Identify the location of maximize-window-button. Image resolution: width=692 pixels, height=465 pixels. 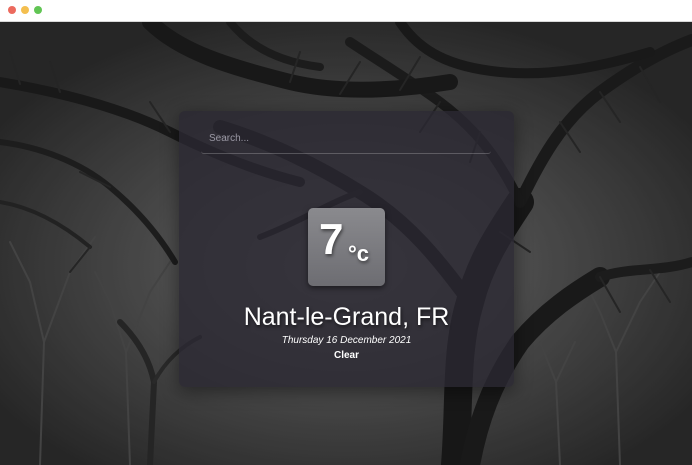
(38, 10).